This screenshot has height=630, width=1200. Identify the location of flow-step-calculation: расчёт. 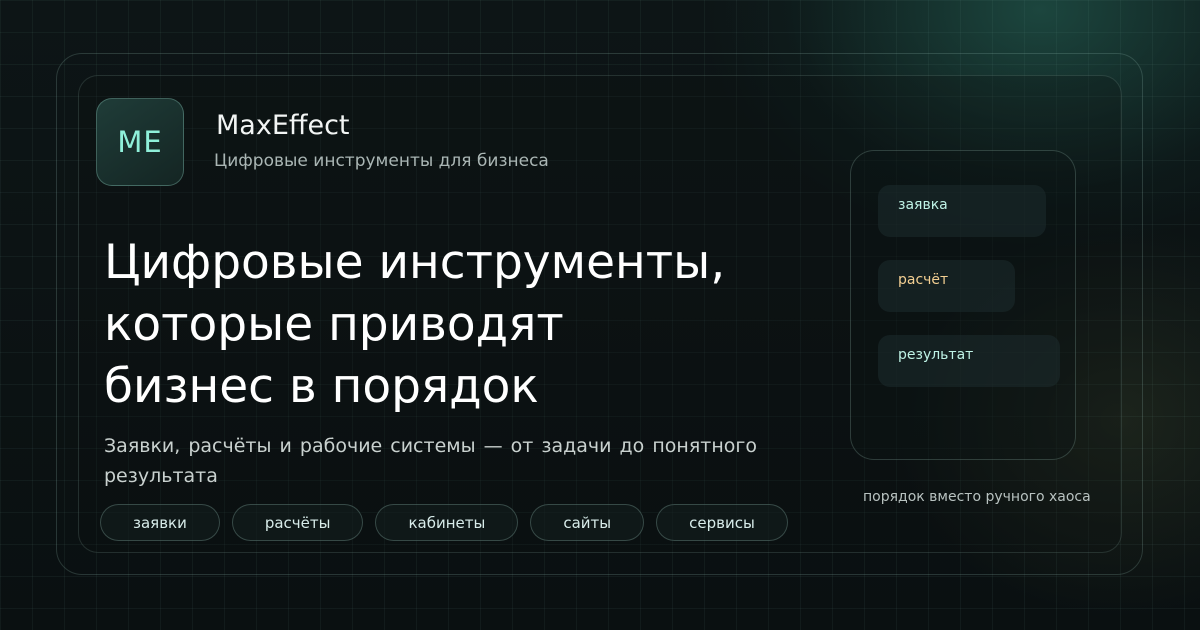
(946, 286).